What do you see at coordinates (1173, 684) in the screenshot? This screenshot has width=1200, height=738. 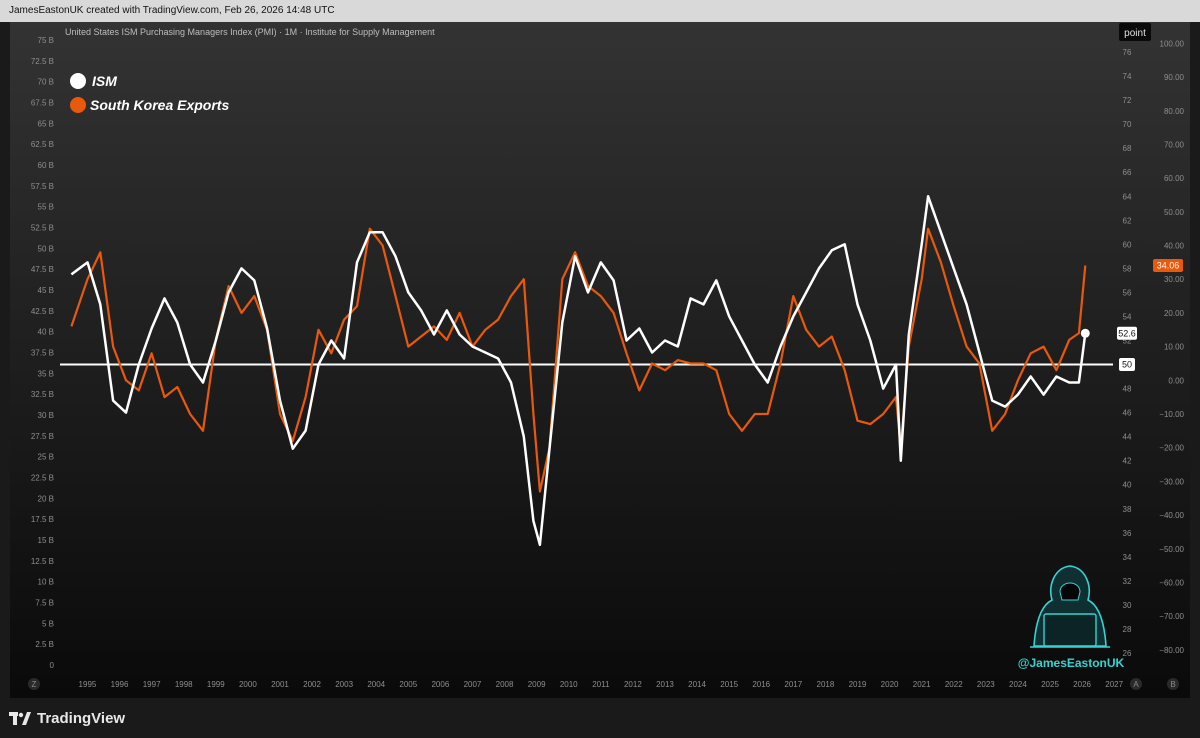 I see `axis-b-button: B` at bounding box center [1173, 684].